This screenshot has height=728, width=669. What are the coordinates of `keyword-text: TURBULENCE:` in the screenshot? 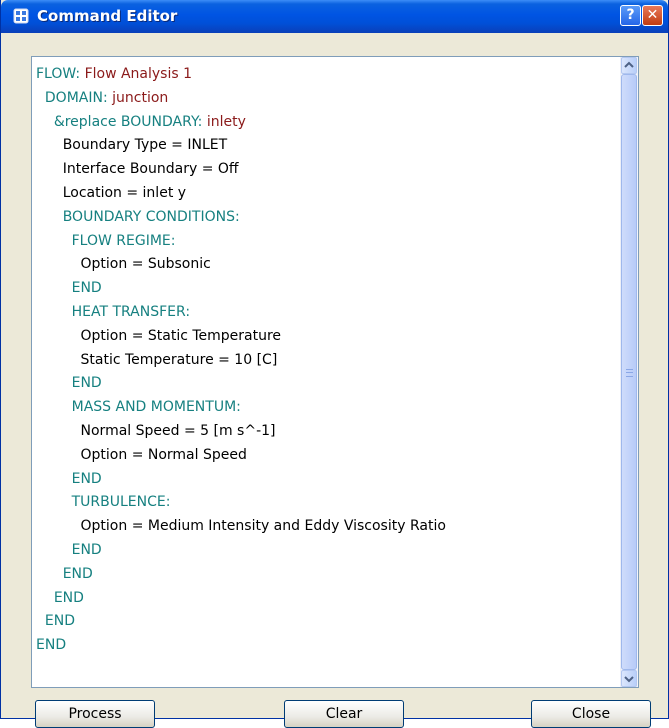 It's located at (121, 502).